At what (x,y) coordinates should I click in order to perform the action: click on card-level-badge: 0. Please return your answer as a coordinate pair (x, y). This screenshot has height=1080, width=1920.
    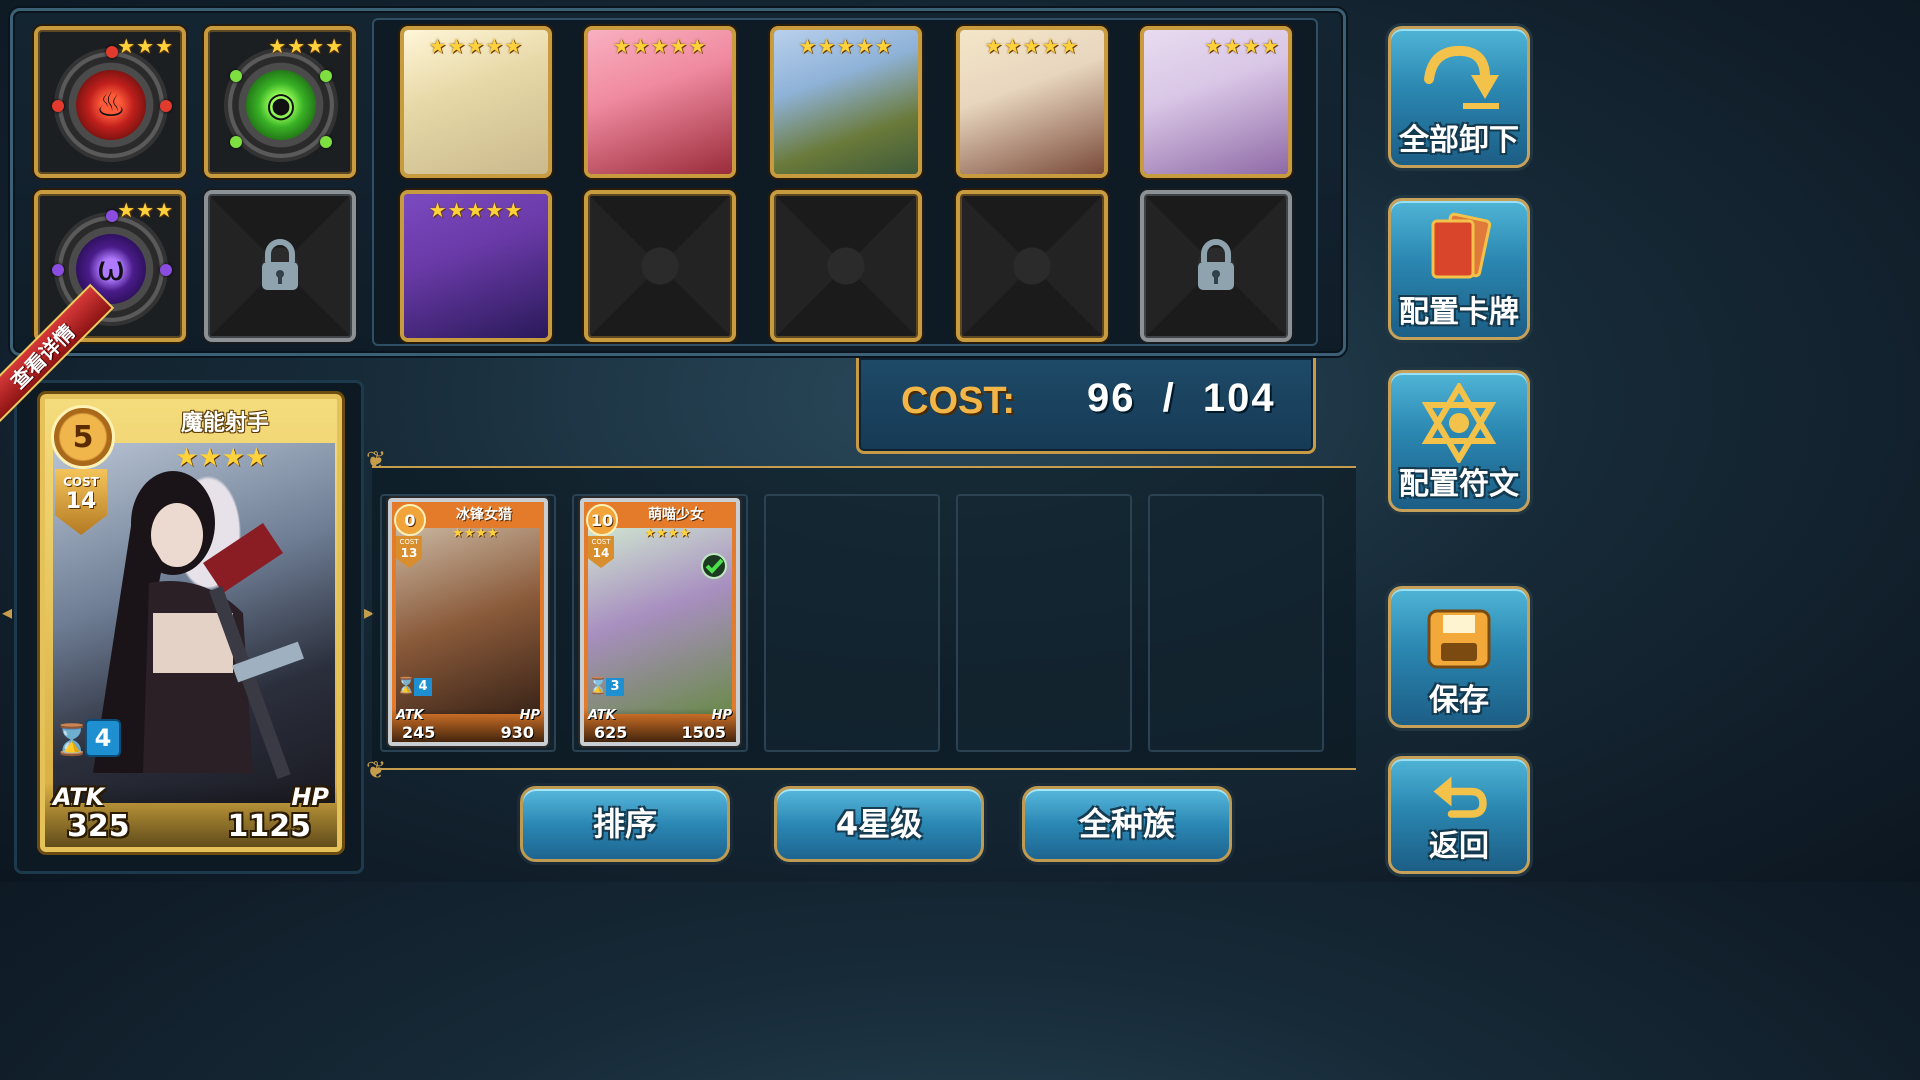
    Looking at the image, I should click on (410, 520).